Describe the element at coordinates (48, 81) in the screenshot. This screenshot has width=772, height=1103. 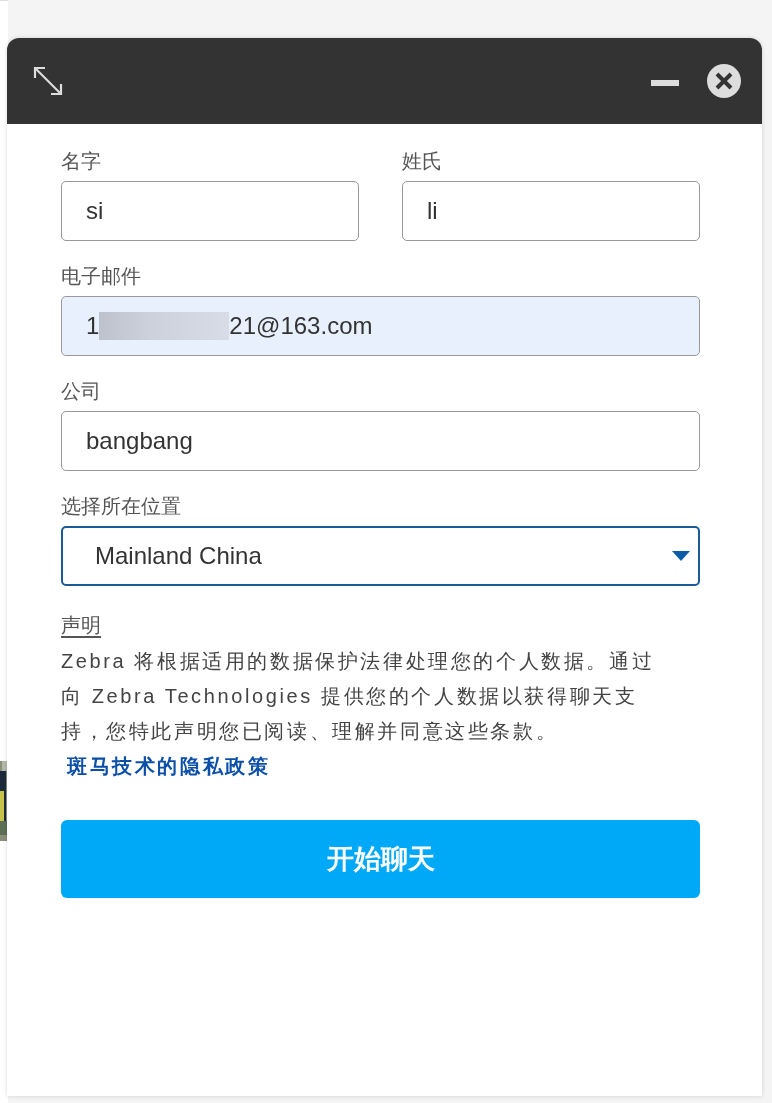
I see `expand-icon` at that location.